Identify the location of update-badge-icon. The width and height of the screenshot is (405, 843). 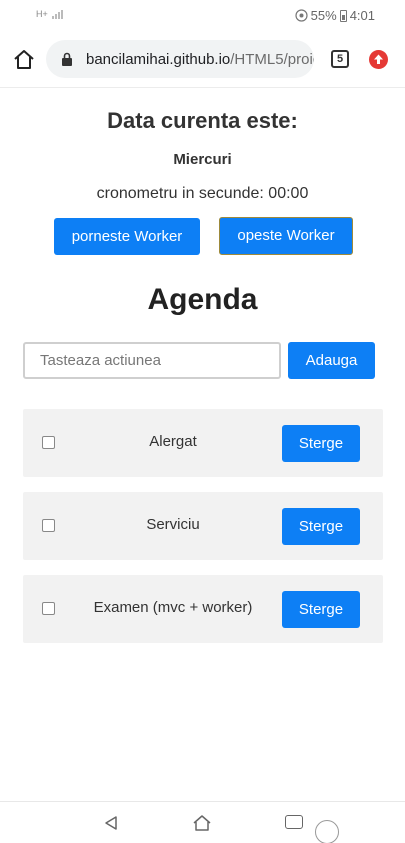
(378, 59).